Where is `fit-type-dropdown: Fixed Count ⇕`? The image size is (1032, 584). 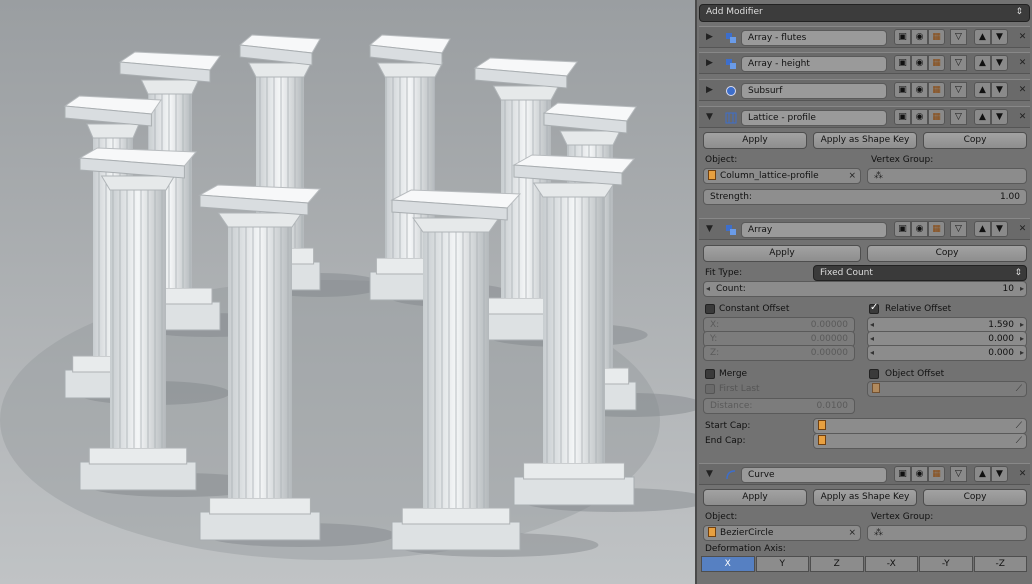 fit-type-dropdown: Fixed Count ⇕ is located at coordinates (920, 273).